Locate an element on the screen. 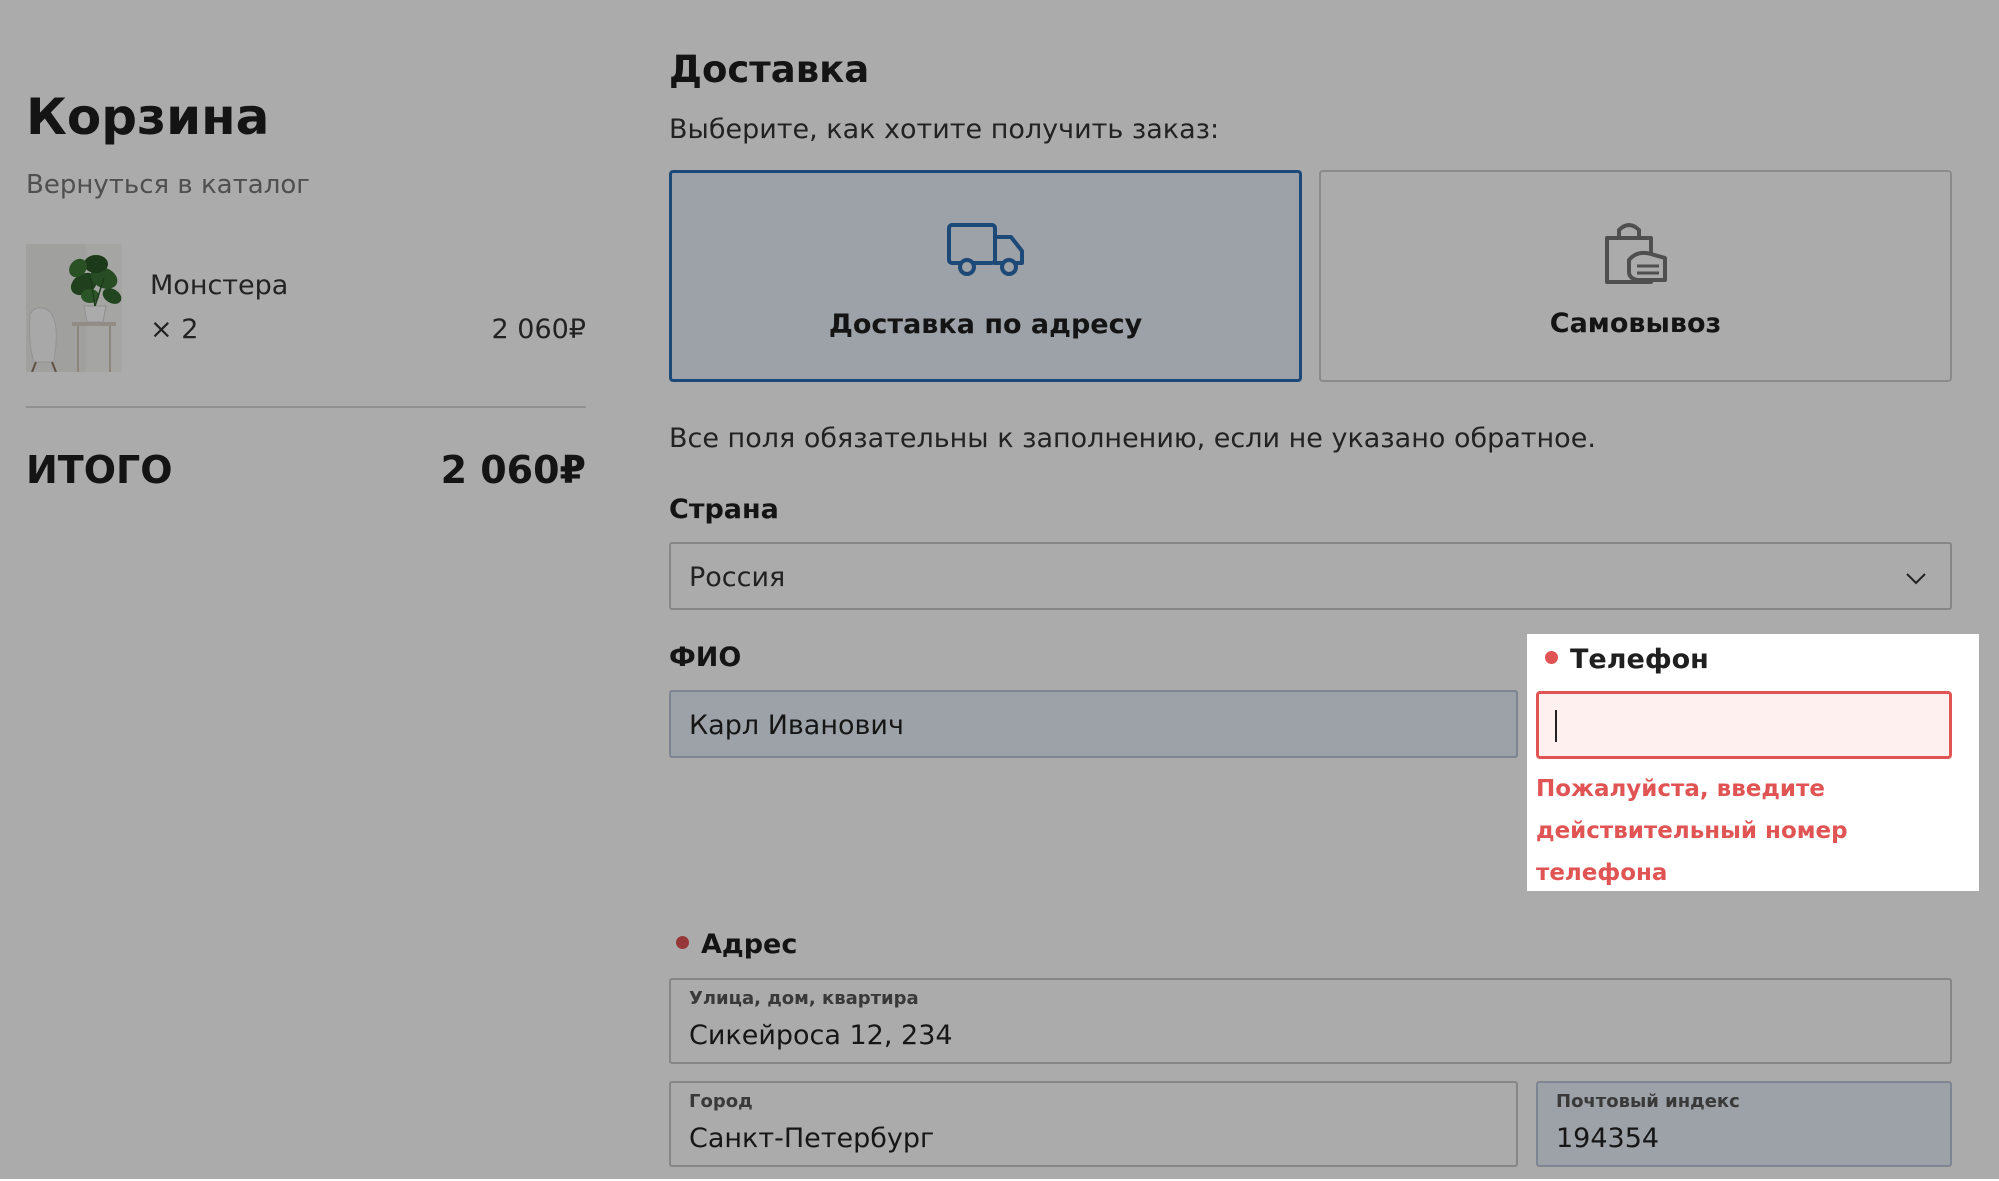 This screenshot has height=1181, width=1999. cart-title: Корзина is located at coordinates (148, 117).